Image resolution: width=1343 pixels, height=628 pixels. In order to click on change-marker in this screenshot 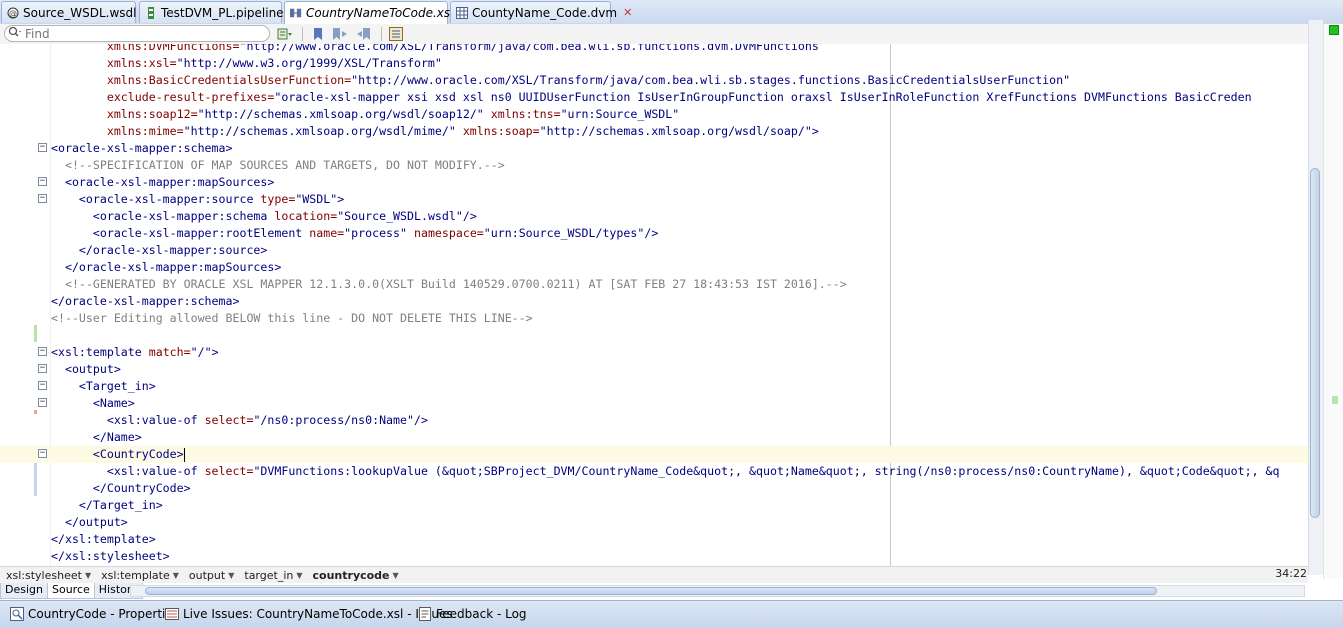, I will do `click(1335, 400)`.